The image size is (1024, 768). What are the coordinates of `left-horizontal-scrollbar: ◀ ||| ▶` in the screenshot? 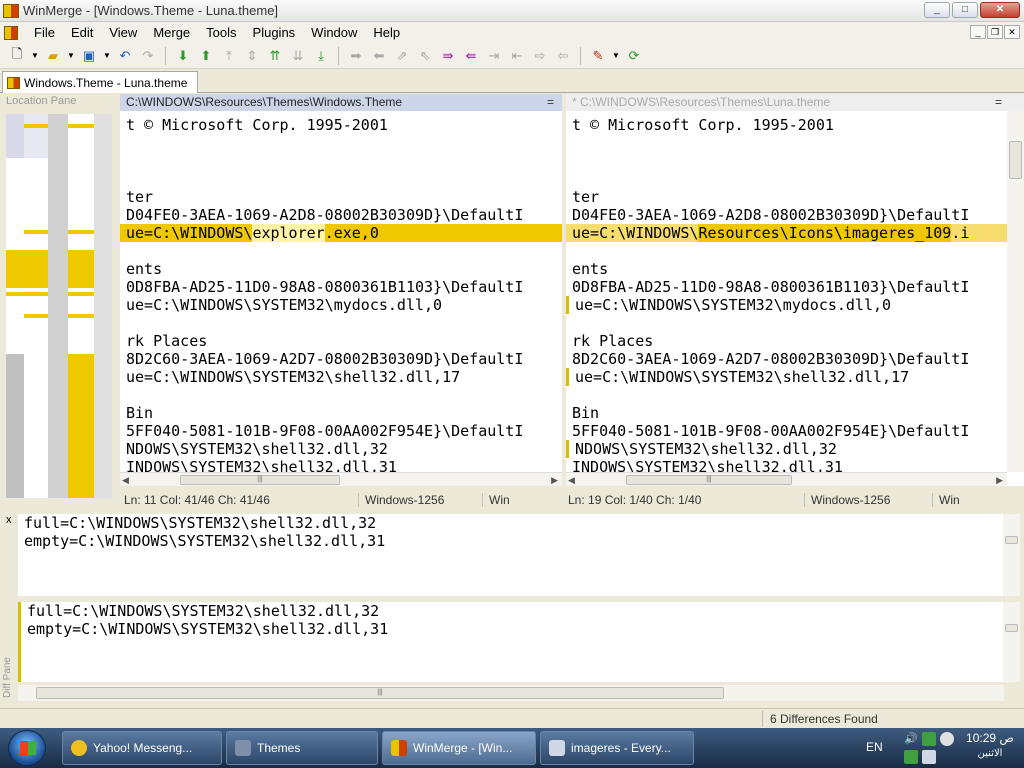 It's located at (341, 479).